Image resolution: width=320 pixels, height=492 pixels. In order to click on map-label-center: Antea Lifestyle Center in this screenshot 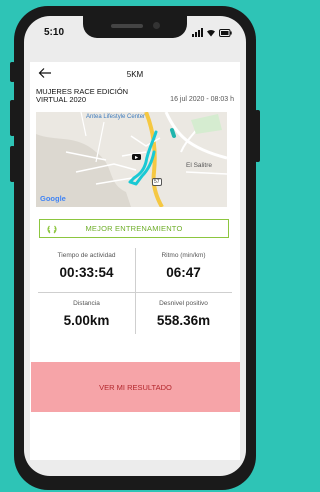, I will do `click(116, 117)`.